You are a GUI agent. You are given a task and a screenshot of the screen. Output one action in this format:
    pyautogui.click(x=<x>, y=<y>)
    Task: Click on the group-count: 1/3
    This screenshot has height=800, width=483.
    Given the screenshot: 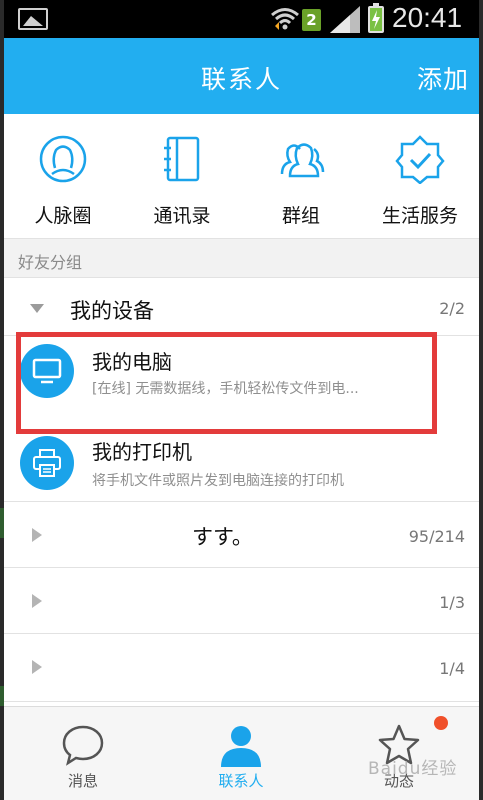 What is the action you would take?
    pyautogui.click(x=452, y=602)
    